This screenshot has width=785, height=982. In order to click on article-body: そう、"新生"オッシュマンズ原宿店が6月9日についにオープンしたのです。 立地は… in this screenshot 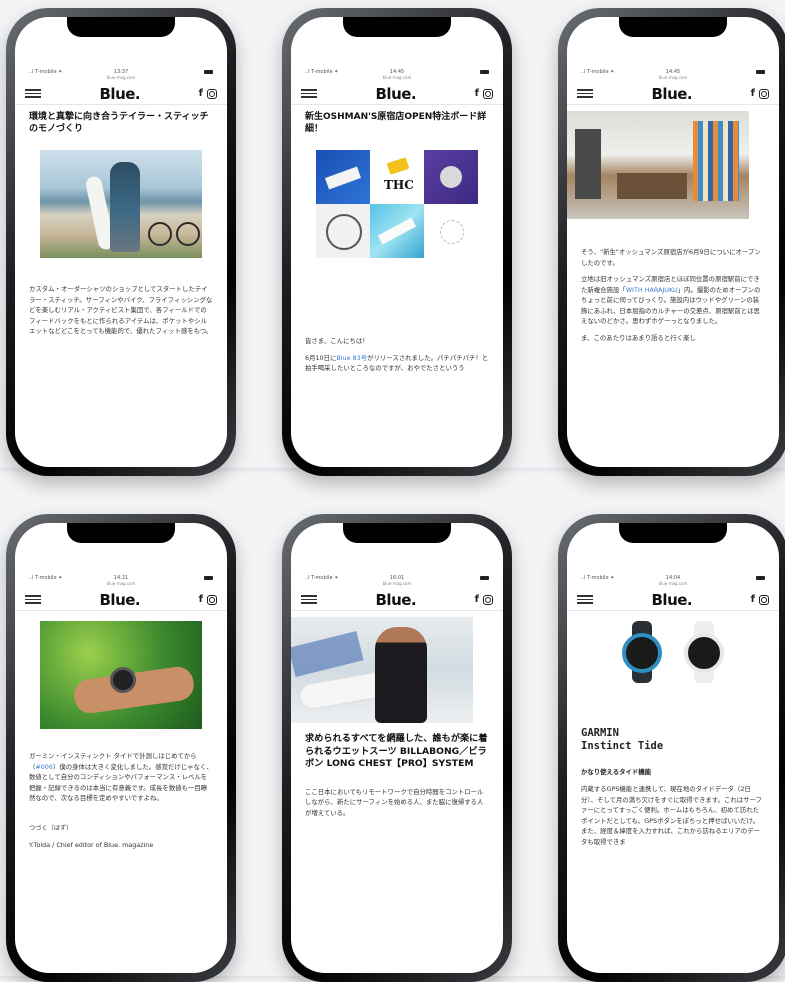, I will do `click(673, 295)`.